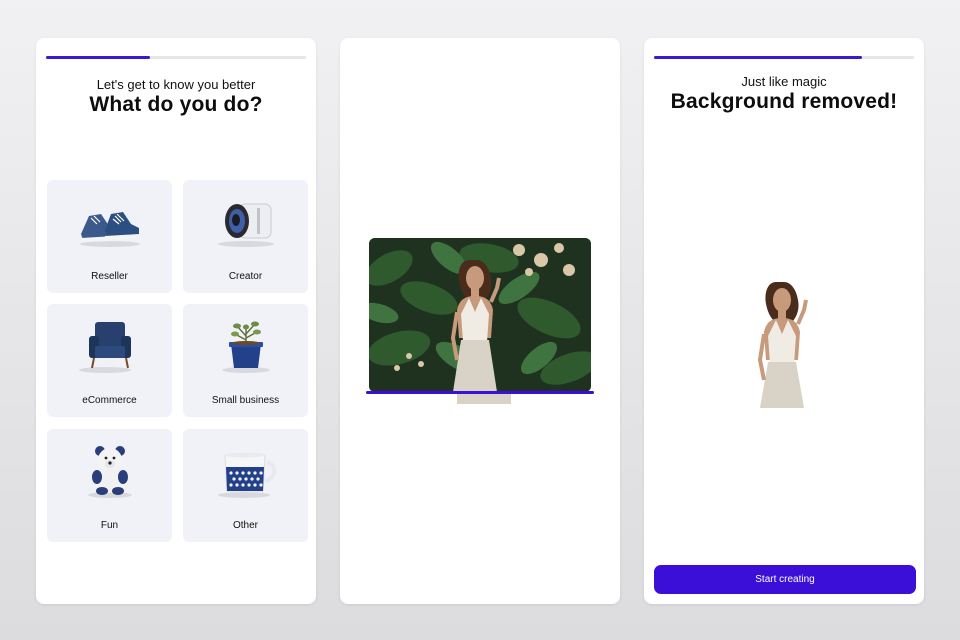 The width and height of the screenshot is (960, 640). What do you see at coordinates (110, 473) in the screenshot?
I see `teddy-bear-icon` at bounding box center [110, 473].